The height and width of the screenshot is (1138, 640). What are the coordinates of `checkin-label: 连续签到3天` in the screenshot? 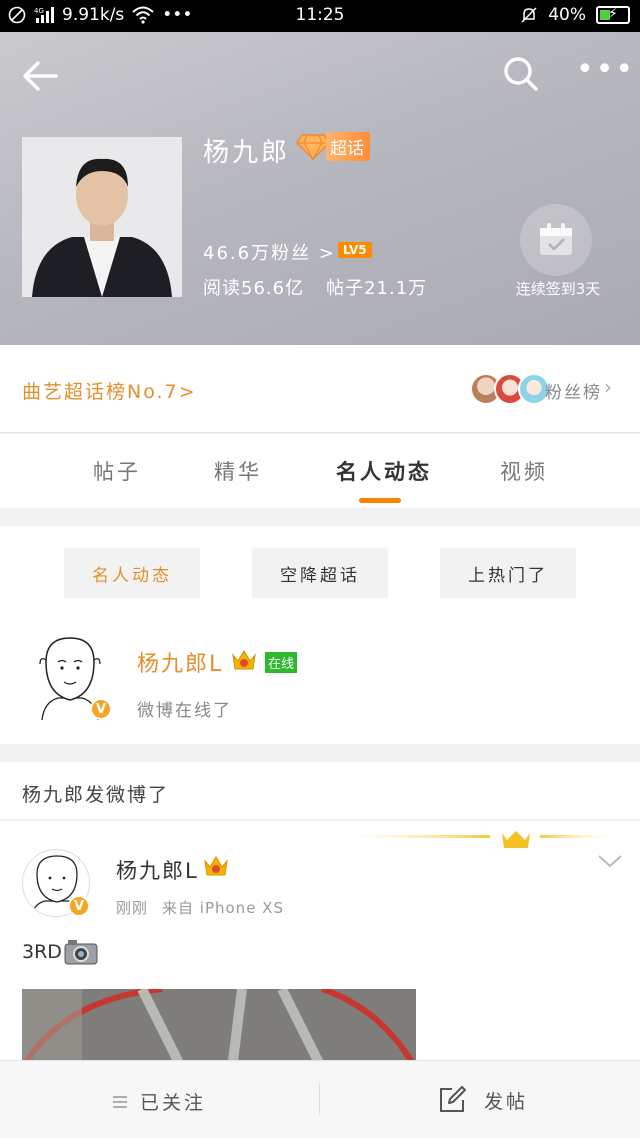 It's located at (558, 289).